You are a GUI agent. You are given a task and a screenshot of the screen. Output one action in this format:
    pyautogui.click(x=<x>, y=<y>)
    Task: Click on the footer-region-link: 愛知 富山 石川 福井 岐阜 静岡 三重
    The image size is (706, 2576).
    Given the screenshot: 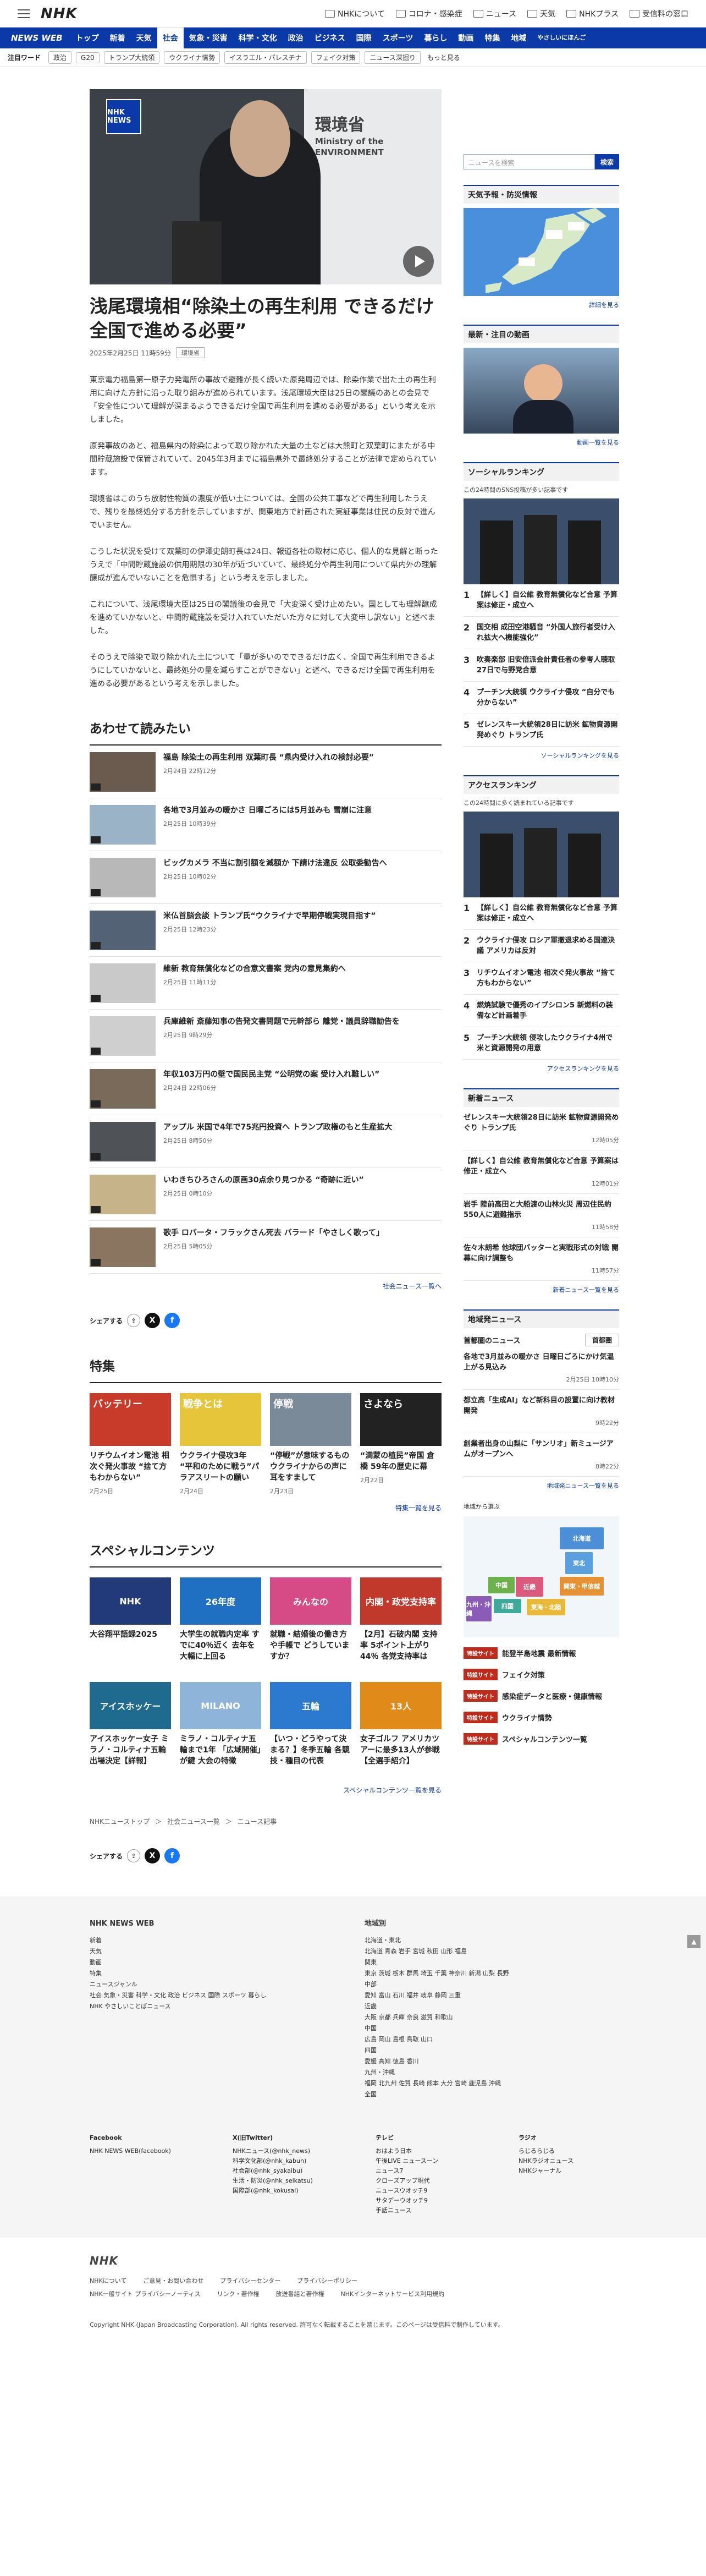 What is the action you would take?
    pyautogui.click(x=488, y=1996)
    